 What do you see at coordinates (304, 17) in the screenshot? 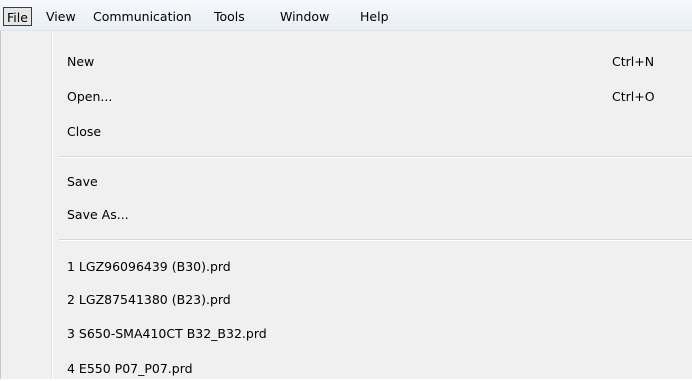
I see `menu-window: Window` at bounding box center [304, 17].